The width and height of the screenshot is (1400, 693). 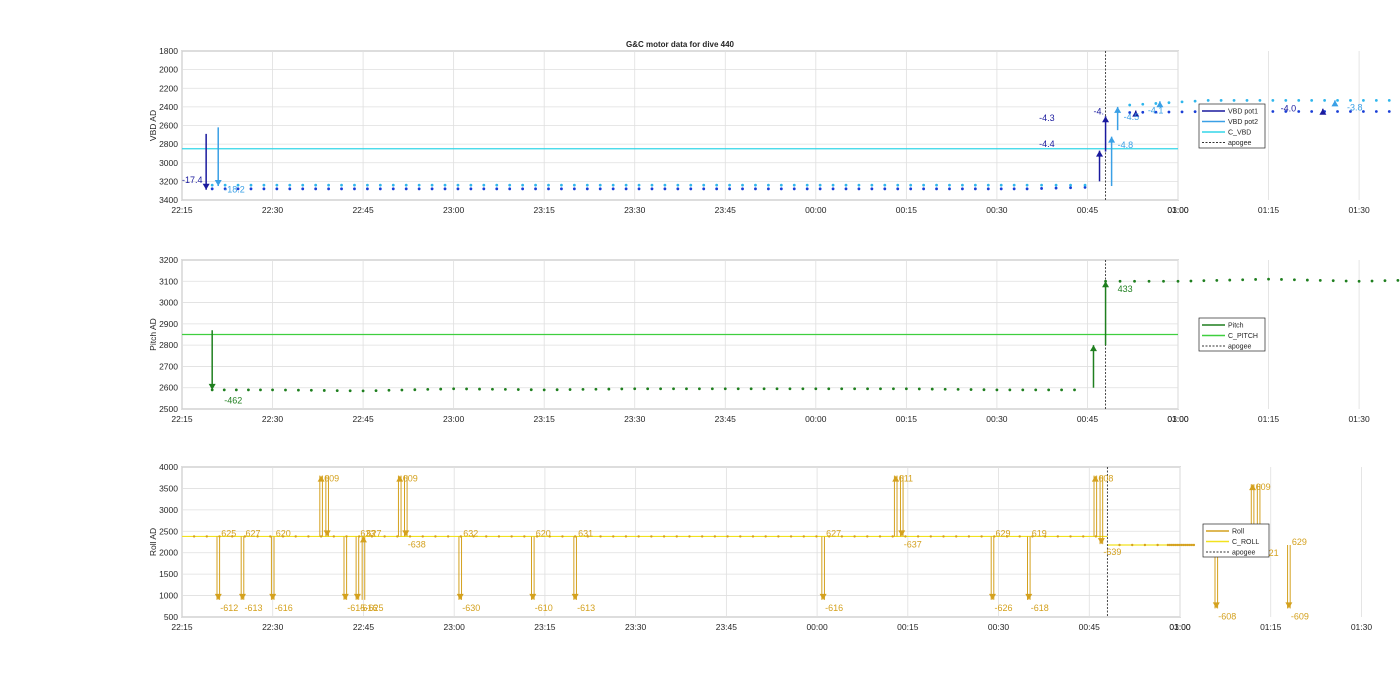 What do you see at coordinates (168, 200) in the screenshot?
I see `y-tick-label: 3400` at bounding box center [168, 200].